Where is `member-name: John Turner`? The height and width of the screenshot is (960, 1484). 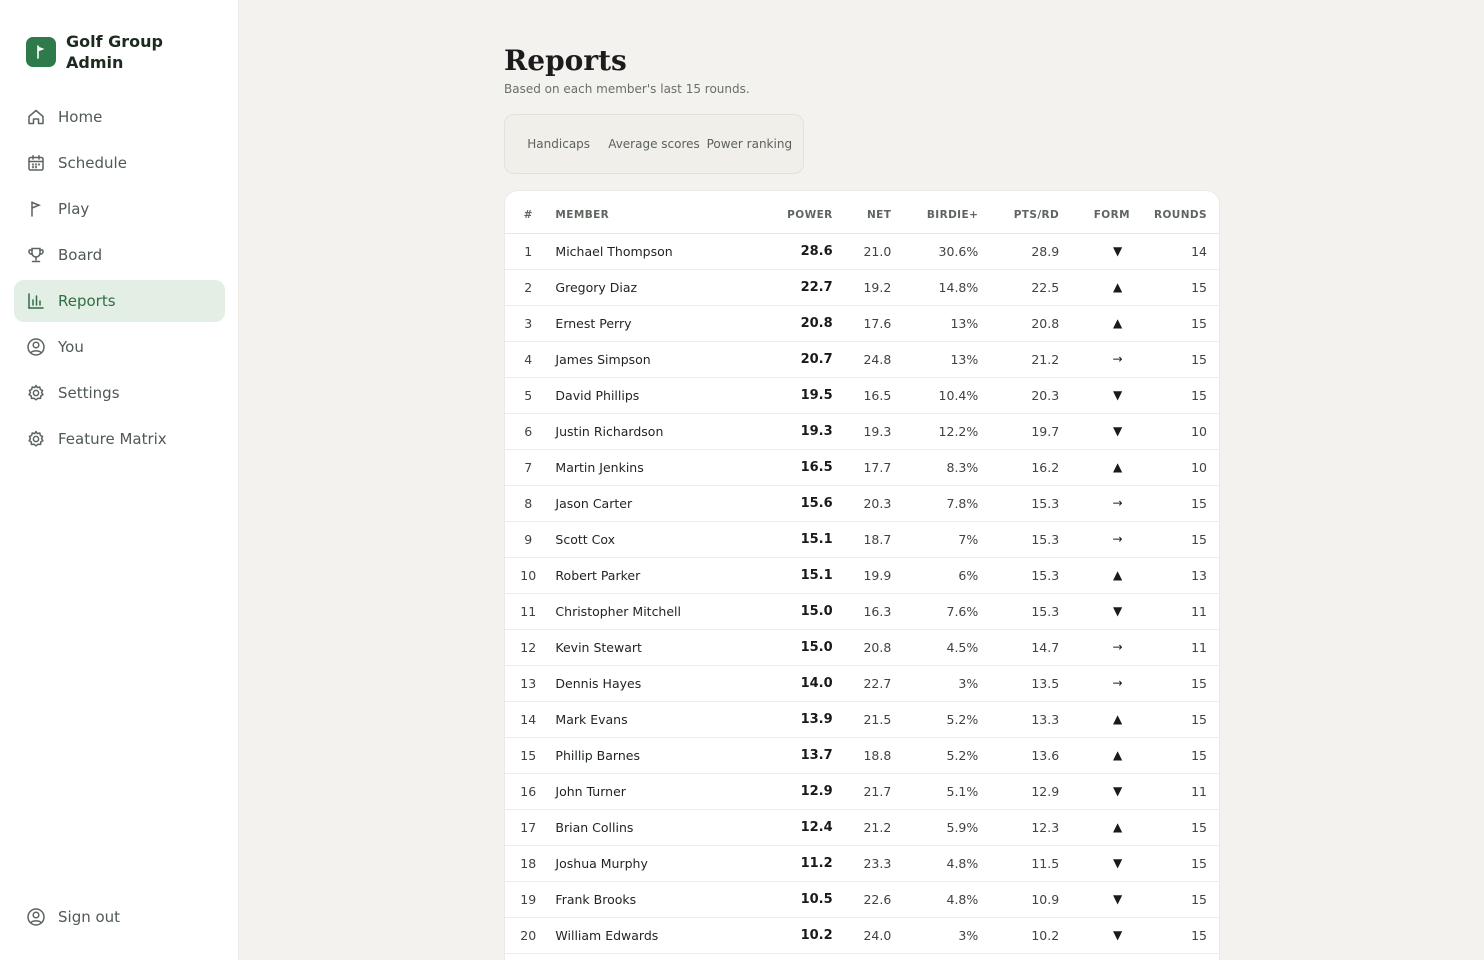 member-name: John Turner is located at coordinates (639, 791).